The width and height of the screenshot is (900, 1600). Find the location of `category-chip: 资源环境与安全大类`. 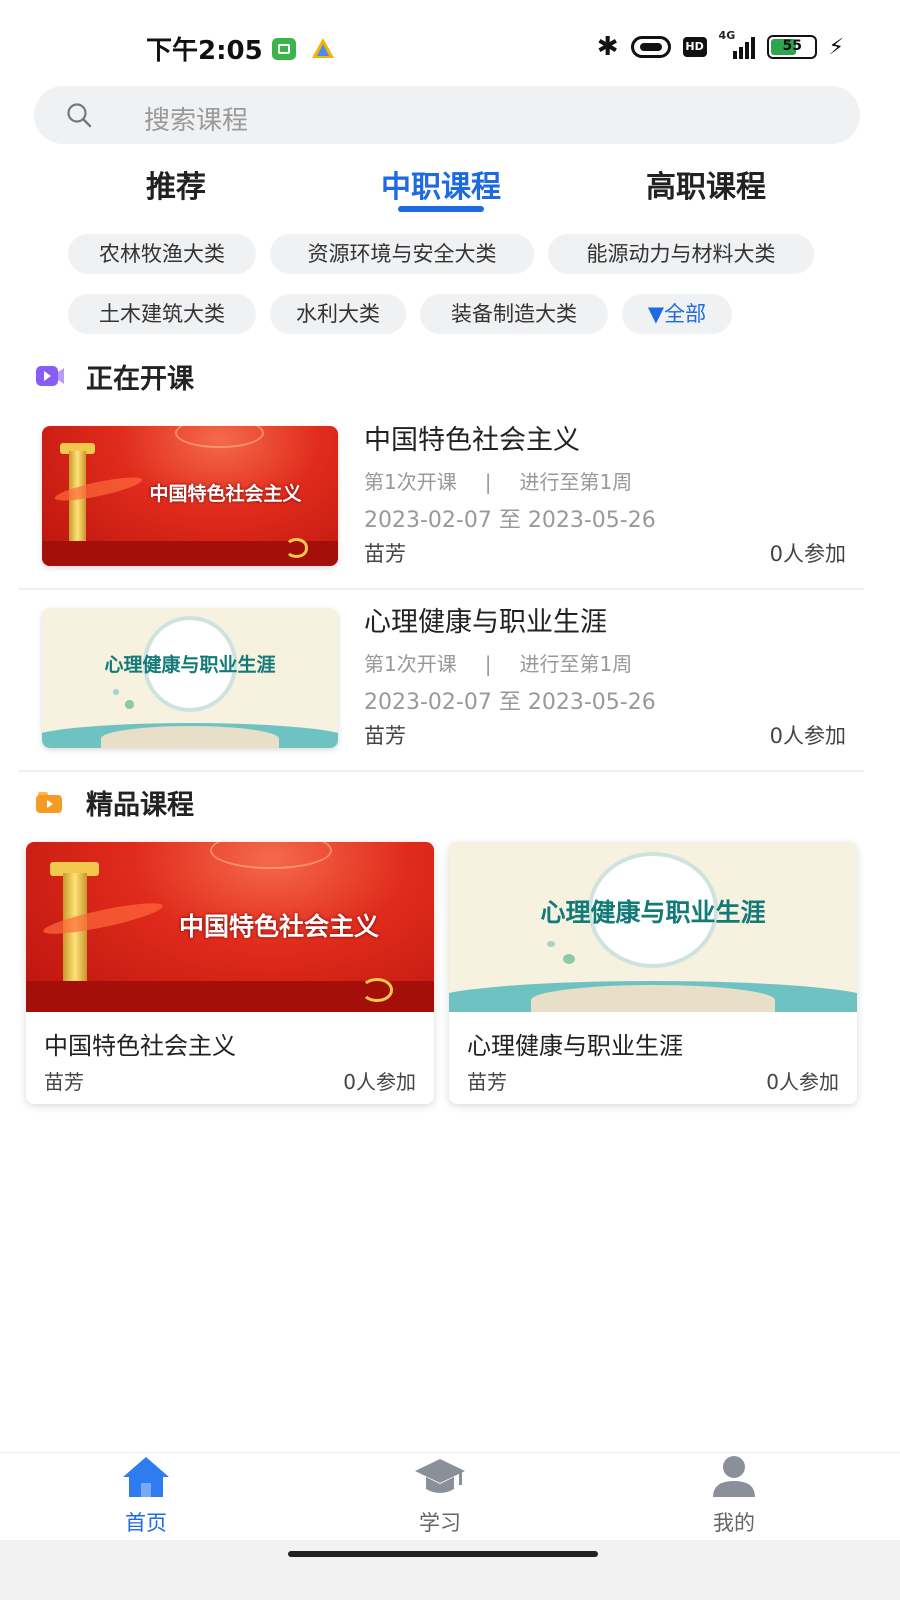

category-chip: 资源环境与安全大类 is located at coordinates (402, 254).